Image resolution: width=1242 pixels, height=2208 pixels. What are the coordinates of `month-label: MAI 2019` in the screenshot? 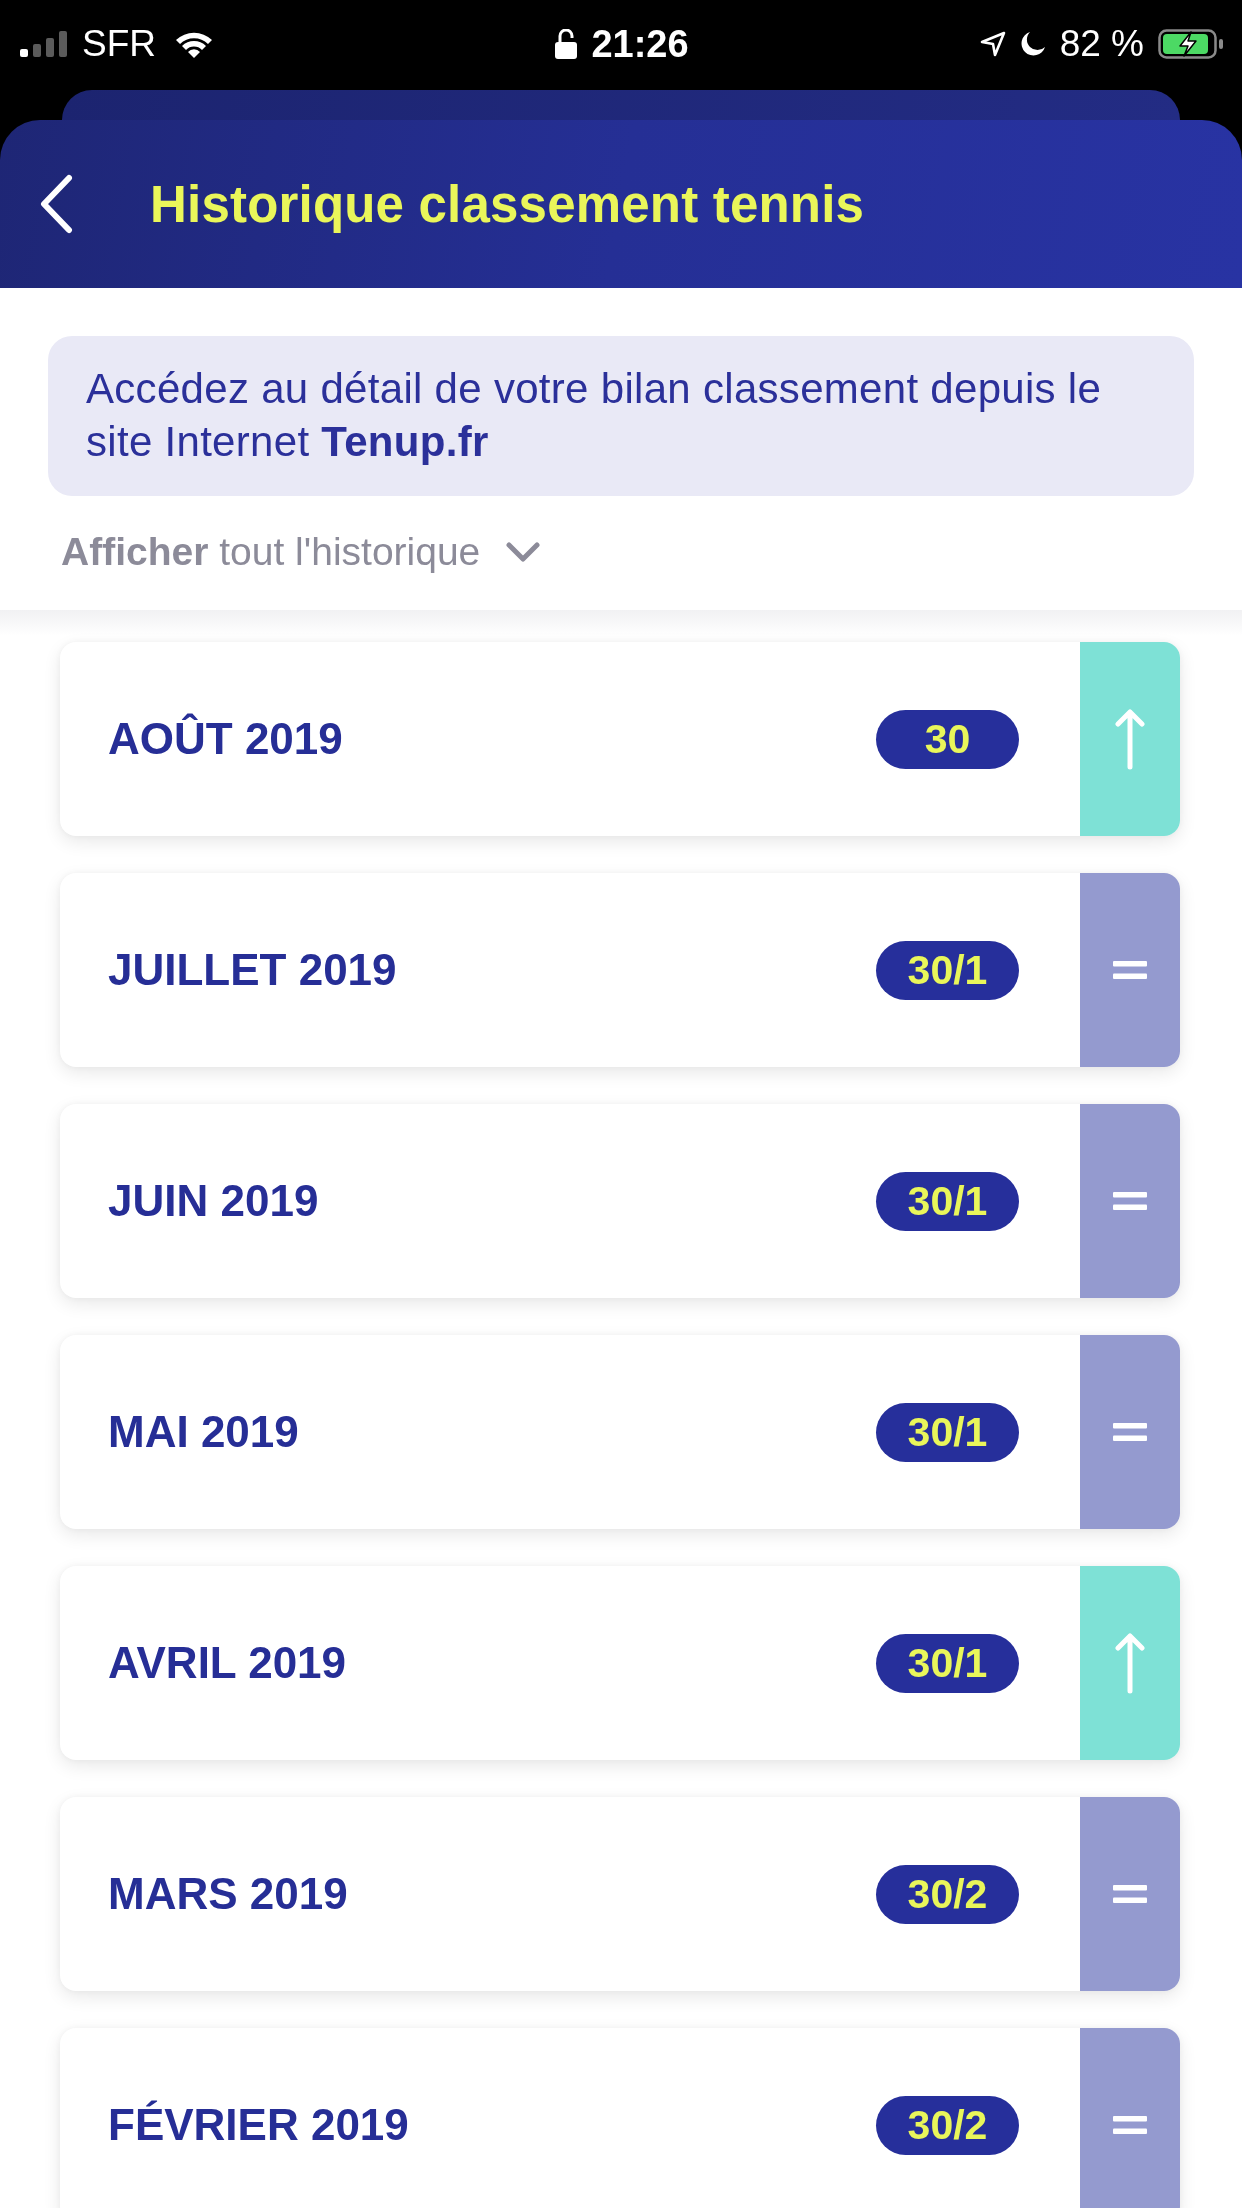 It's located at (203, 1432).